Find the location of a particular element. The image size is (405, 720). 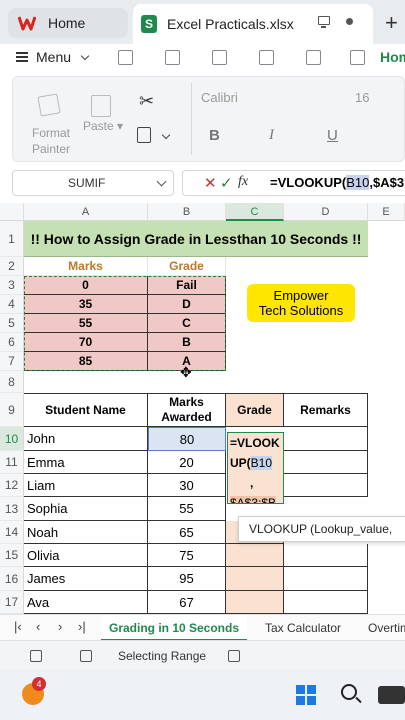

row-header: 6 is located at coordinates (12, 342).